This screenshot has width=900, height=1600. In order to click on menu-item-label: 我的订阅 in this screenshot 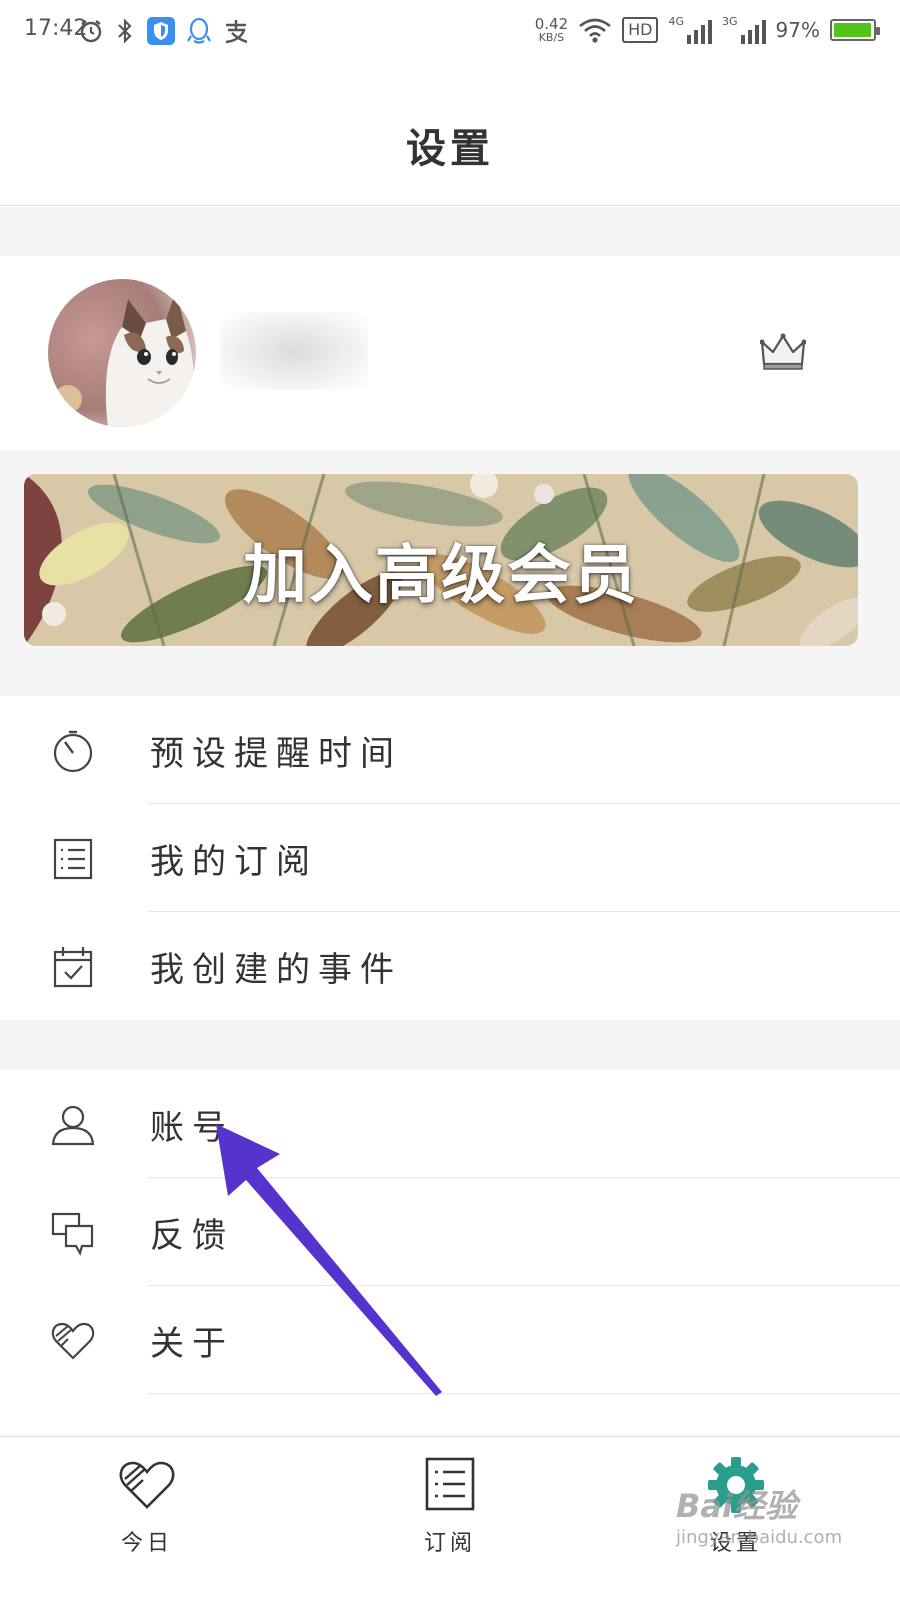, I will do `click(234, 862)`.